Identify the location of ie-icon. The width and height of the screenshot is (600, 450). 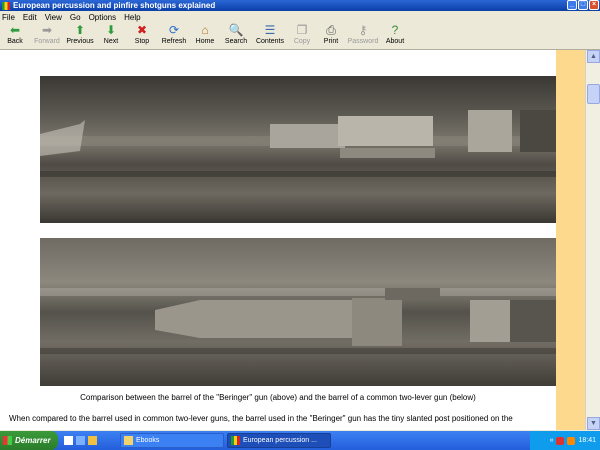
(80, 440).